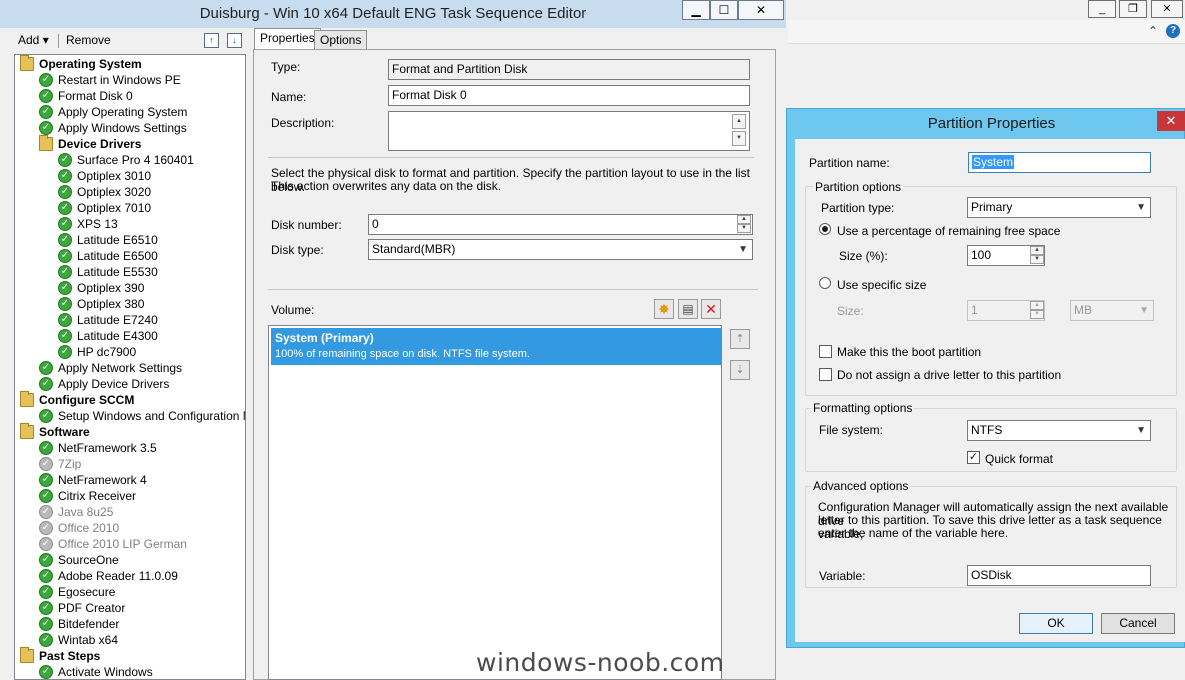 This screenshot has width=1185, height=680. Describe the element at coordinates (1102, 9) in the screenshot. I see `bg-minimize-button: _` at that location.